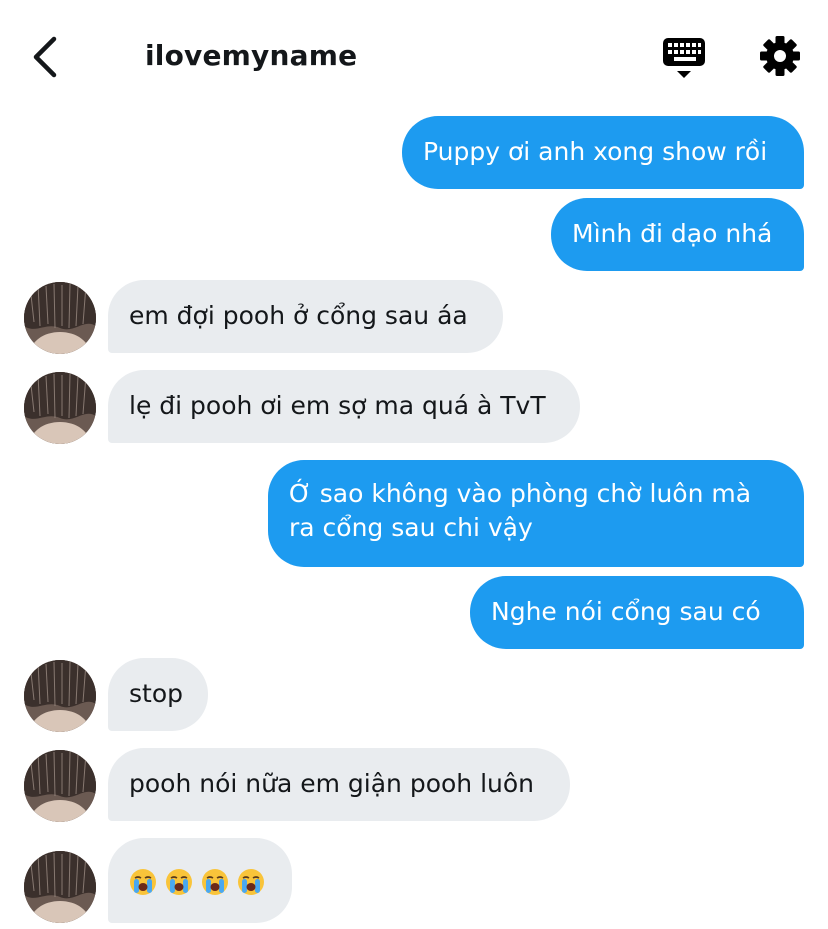  What do you see at coordinates (595, 151) in the screenshot?
I see `message-text: Puppy ơi anh xong show rồi` at bounding box center [595, 151].